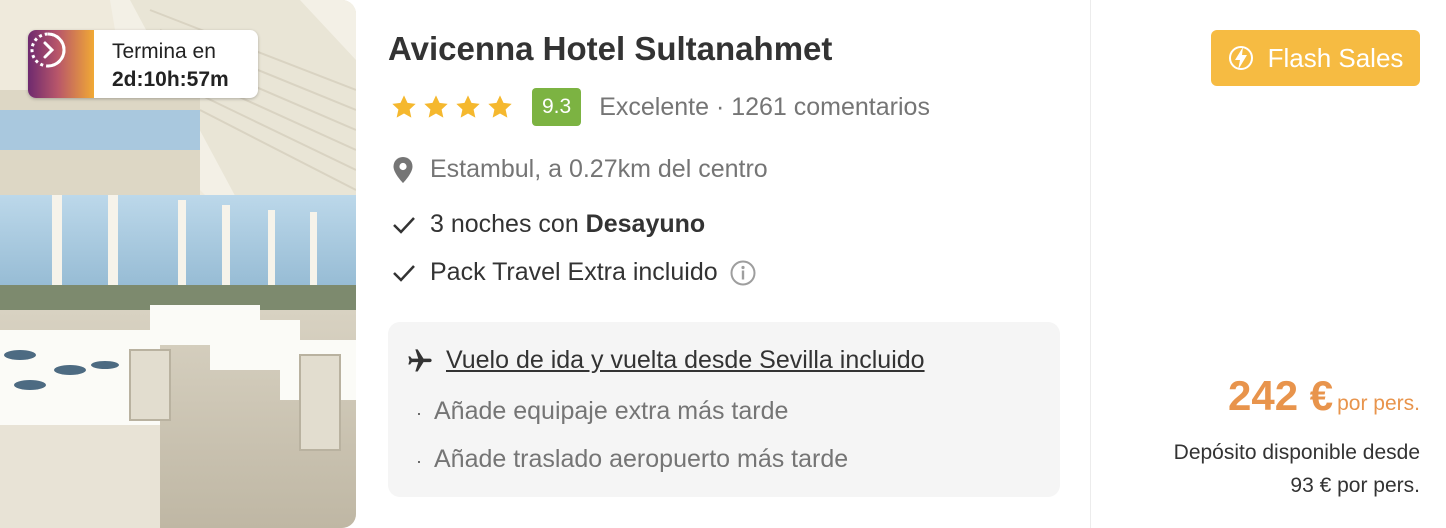 This screenshot has height=528, width=1446. I want to click on rating-row: 9.3 Excelente · 1261 comentarios, so click(660, 107).